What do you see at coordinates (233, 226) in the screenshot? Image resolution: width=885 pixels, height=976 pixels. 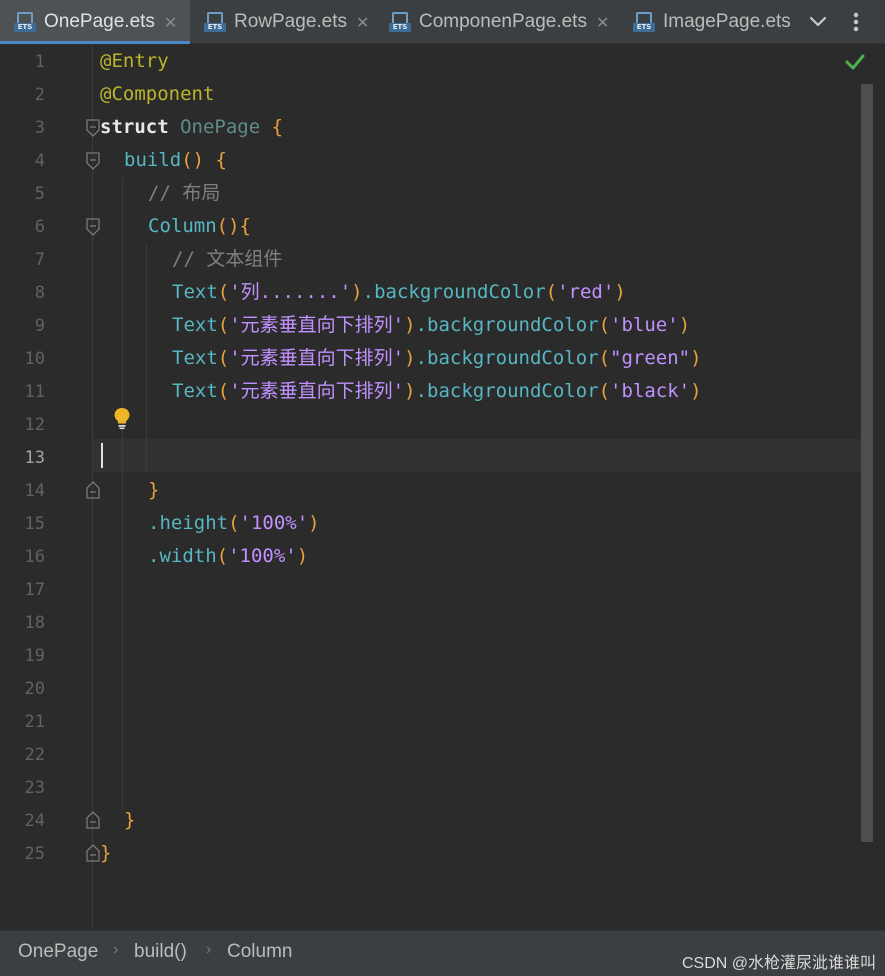 I see `code-token: (){` at bounding box center [233, 226].